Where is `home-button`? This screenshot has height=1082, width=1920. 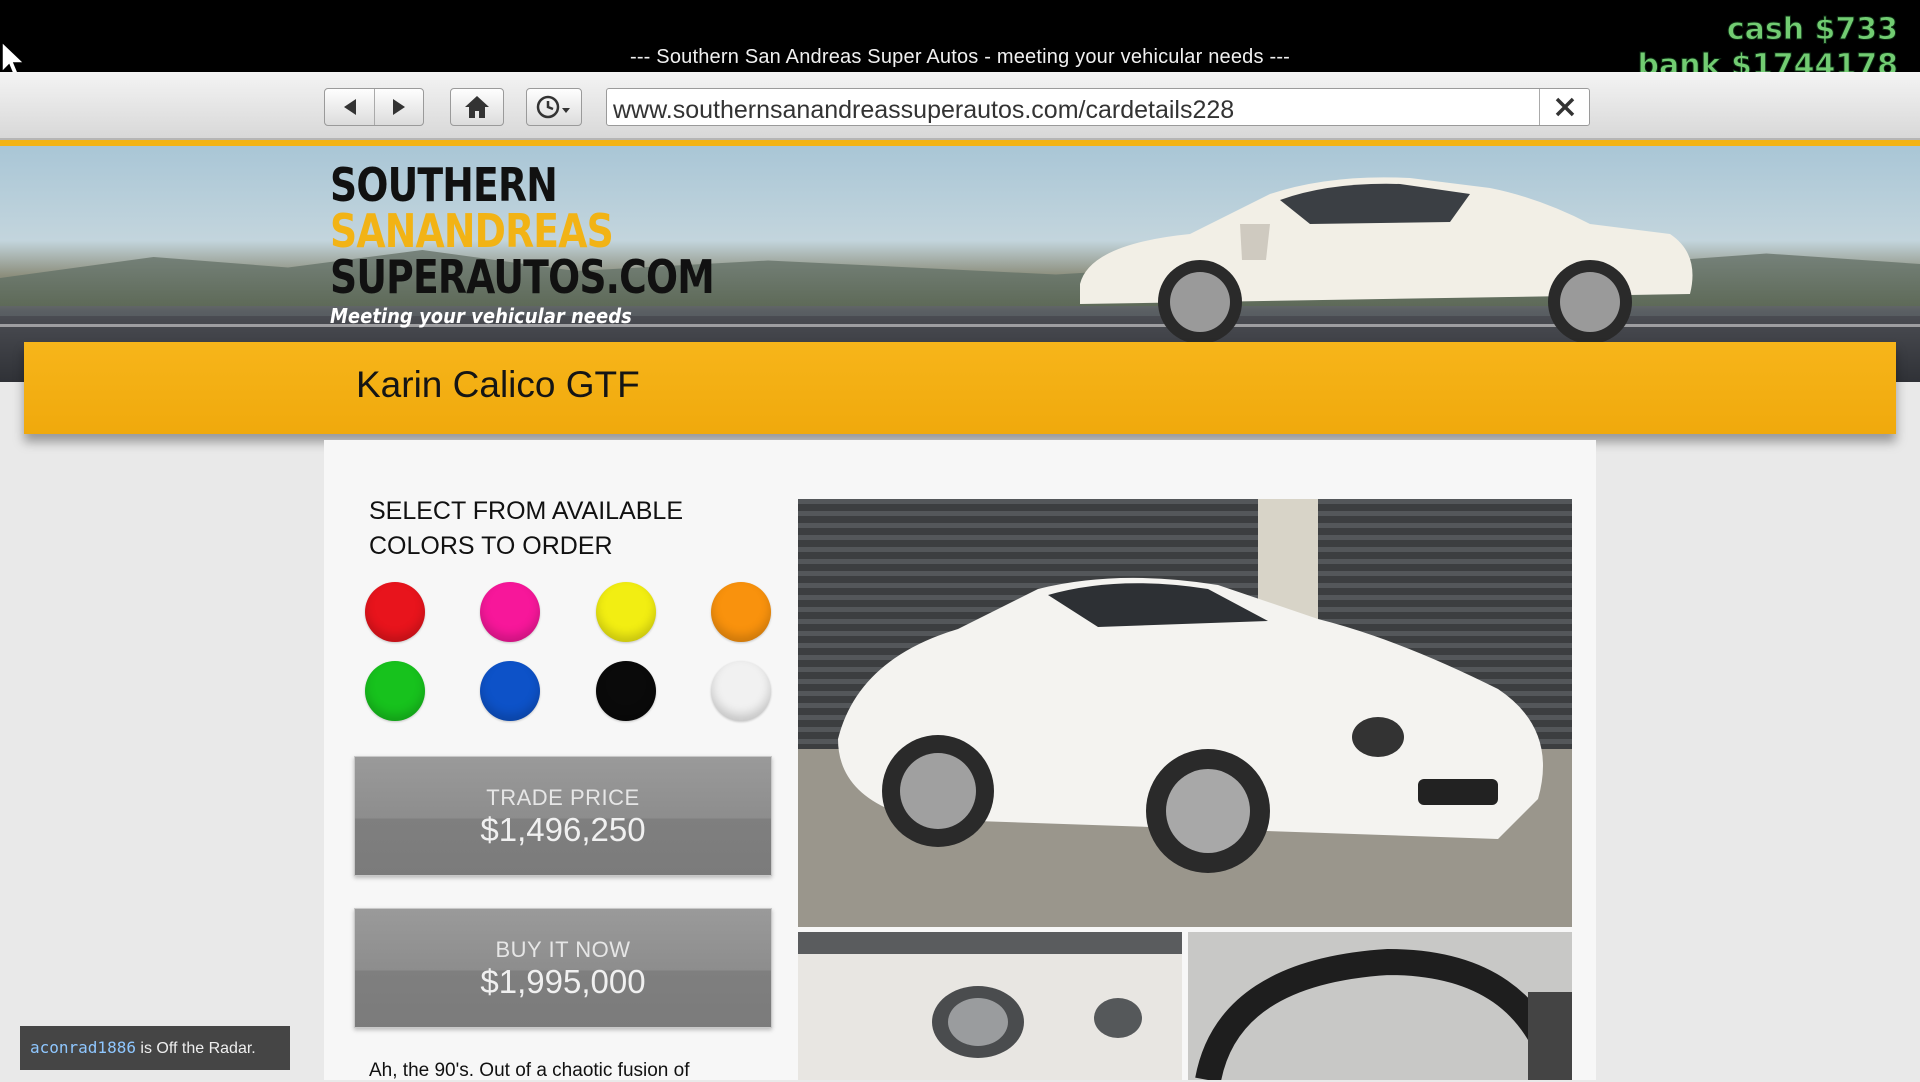
home-button is located at coordinates (477, 107).